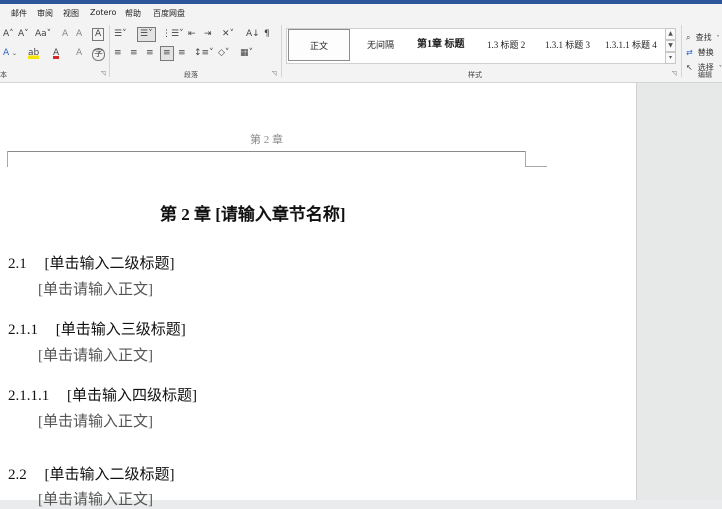  Describe the element at coordinates (670, 34) in the screenshot. I see `styles-scroll-up-icon: ▲` at that location.